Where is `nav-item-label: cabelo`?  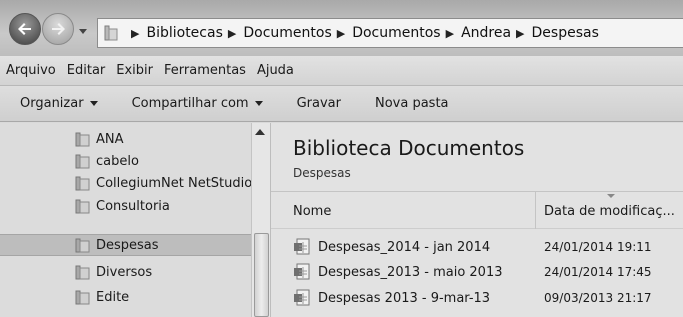
nav-item-label: cabelo is located at coordinates (117, 161).